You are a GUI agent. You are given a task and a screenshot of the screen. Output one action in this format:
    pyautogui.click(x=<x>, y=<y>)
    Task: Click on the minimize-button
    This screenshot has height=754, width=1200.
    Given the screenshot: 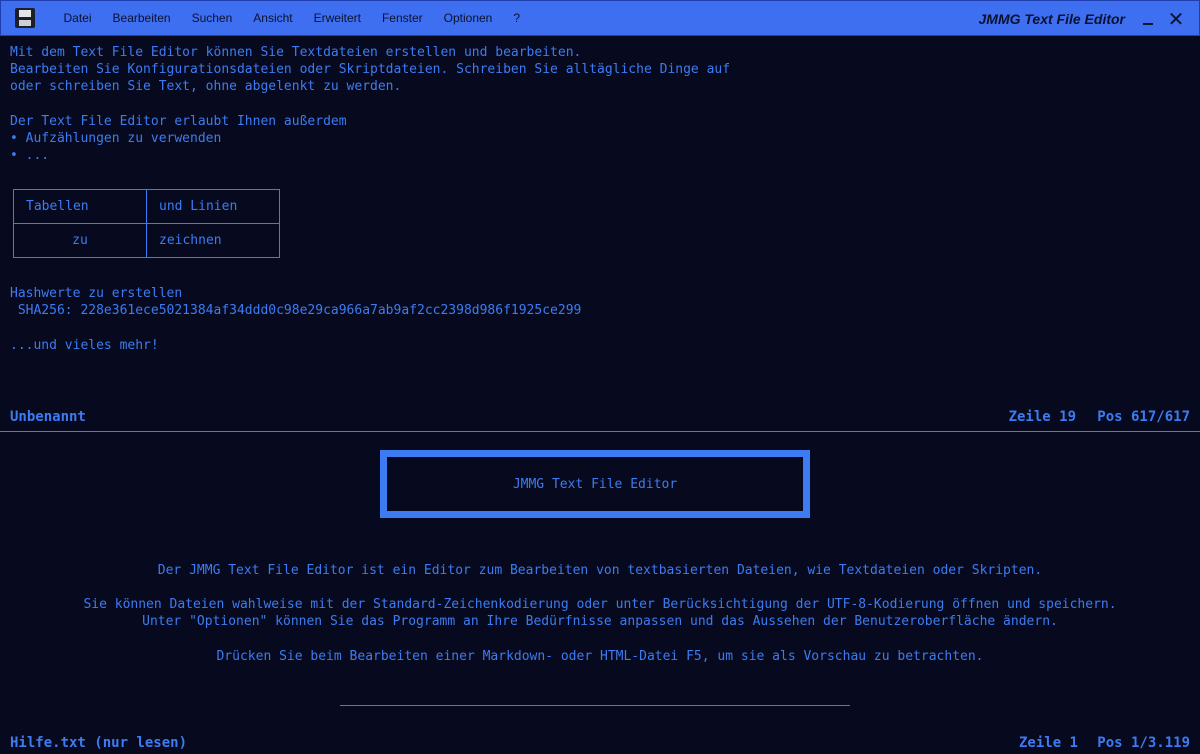 What is the action you would take?
    pyautogui.click(x=1148, y=19)
    